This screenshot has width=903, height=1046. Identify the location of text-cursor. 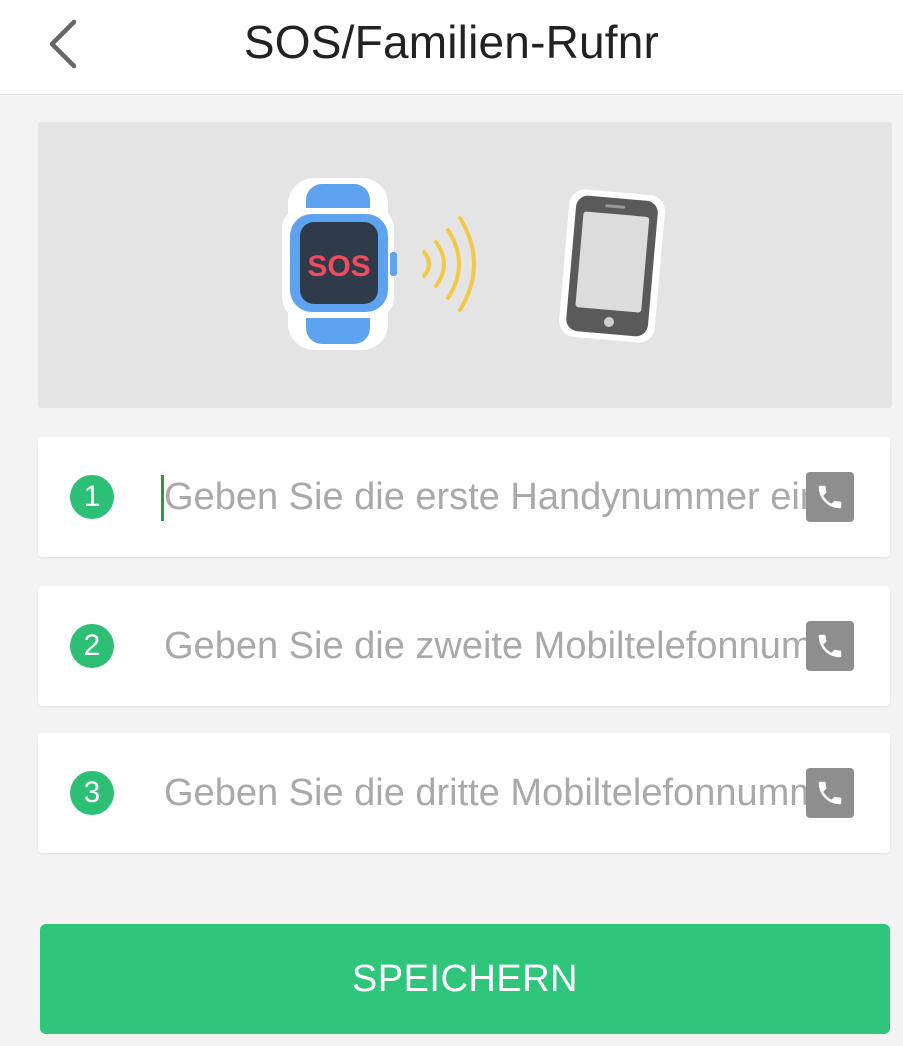
(162, 498).